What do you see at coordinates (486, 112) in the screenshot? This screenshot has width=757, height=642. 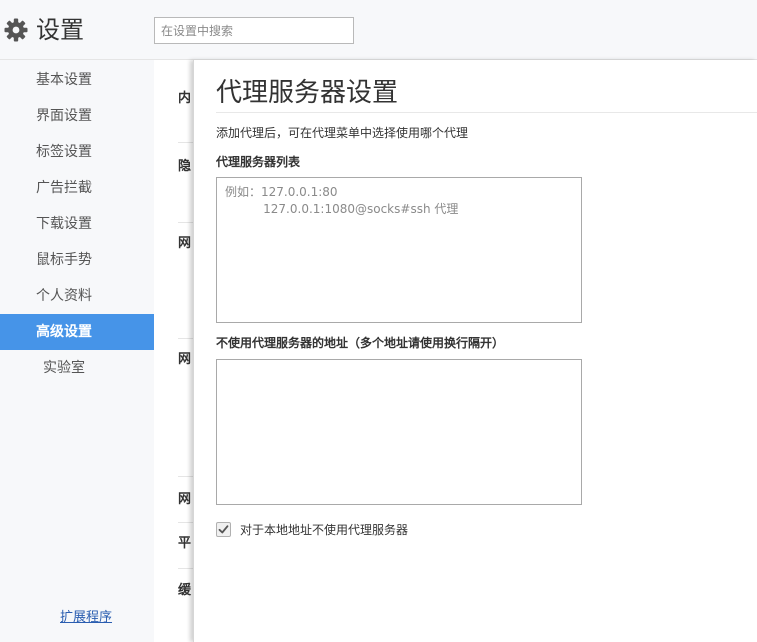 I see `divider` at bounding box center [486, 112].